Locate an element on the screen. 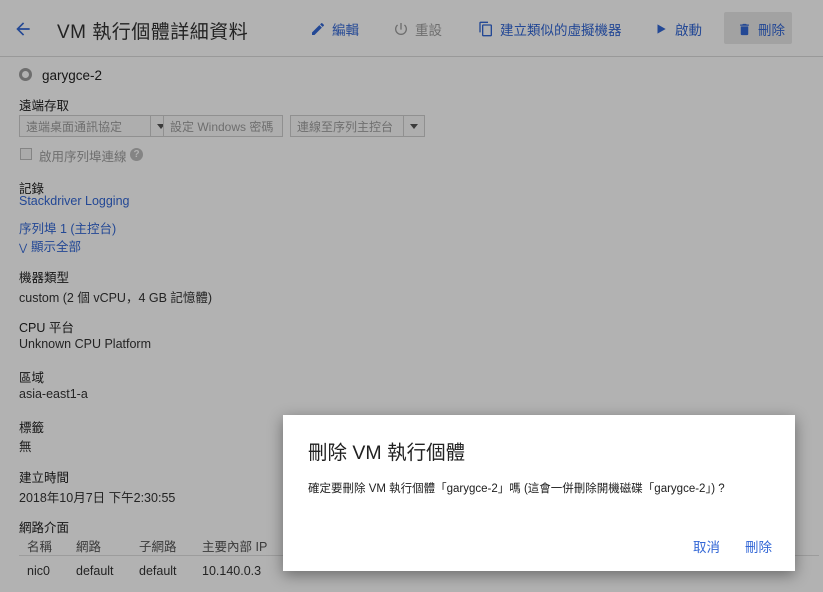 The width and height of the screenshot is (823, 592). dialog-title: 刪除 VM 執行個體 is located at coordinates (387, 453).